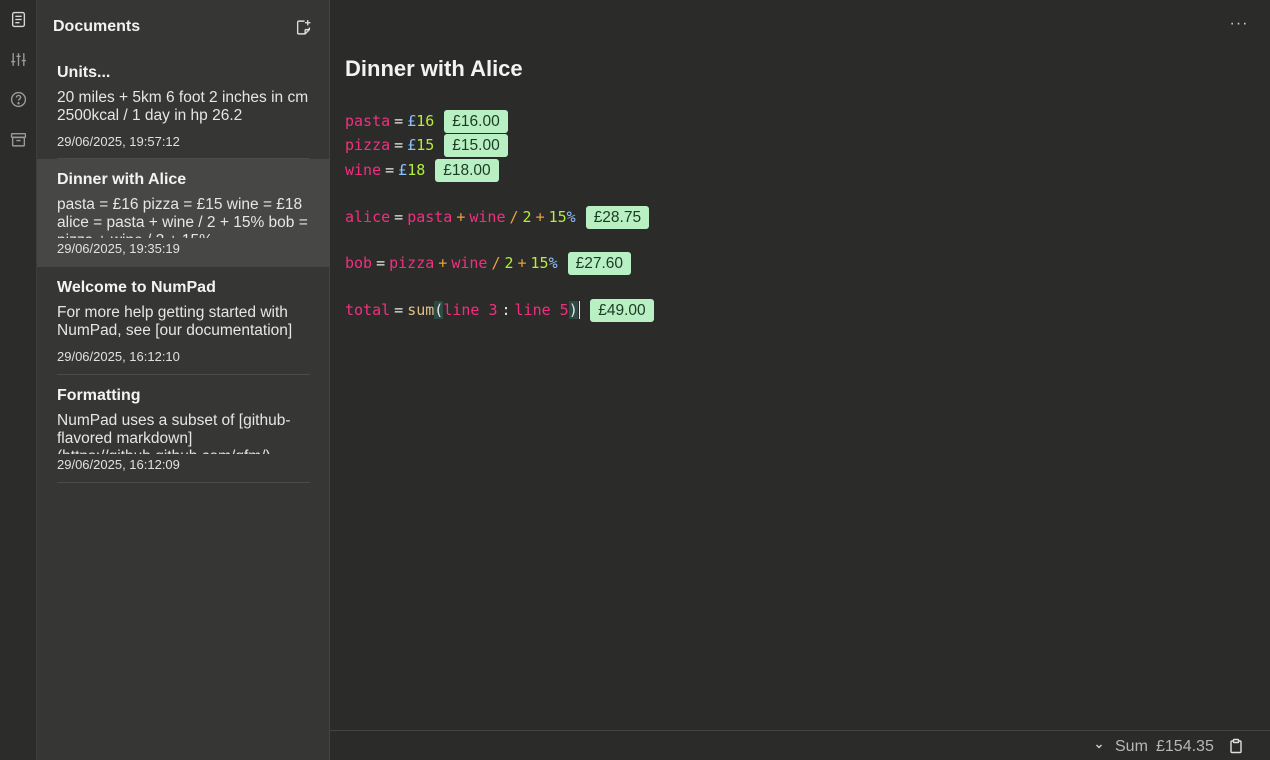 The width and height of the screenshot is (1270, 760). Describe the element at coordinates (470, 310) in the screenshot. I see `line-reference: line 3` at that location.